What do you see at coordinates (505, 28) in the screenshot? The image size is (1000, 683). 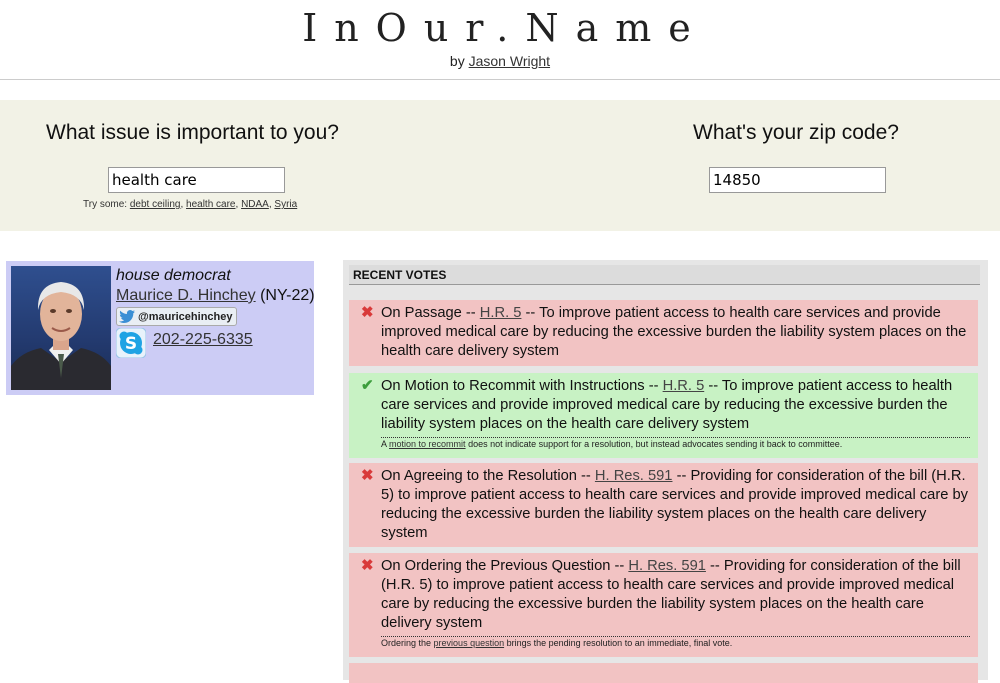 I see `site-title: InOur.Name` at bounding box center [505, 28].